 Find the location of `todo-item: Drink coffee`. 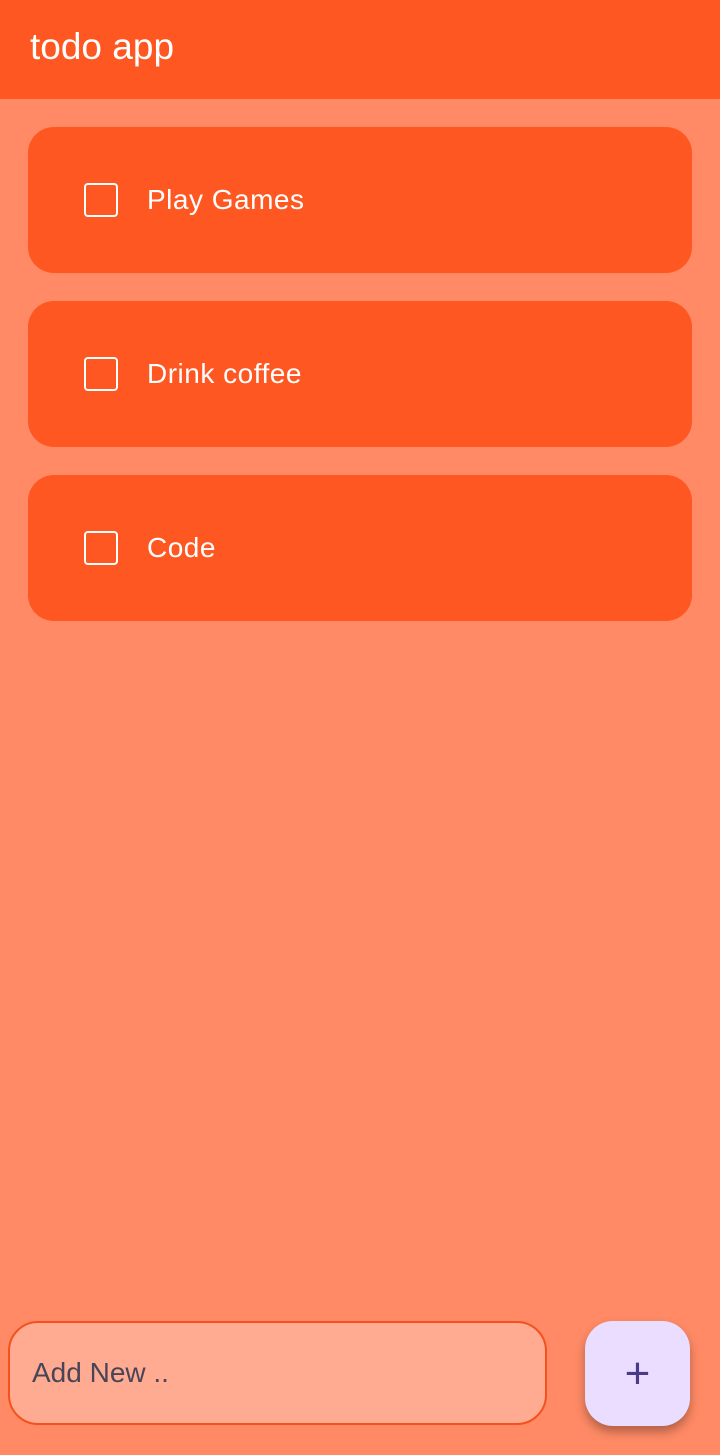

todo-item: Drink coffee is located at coordinates (360, 374).